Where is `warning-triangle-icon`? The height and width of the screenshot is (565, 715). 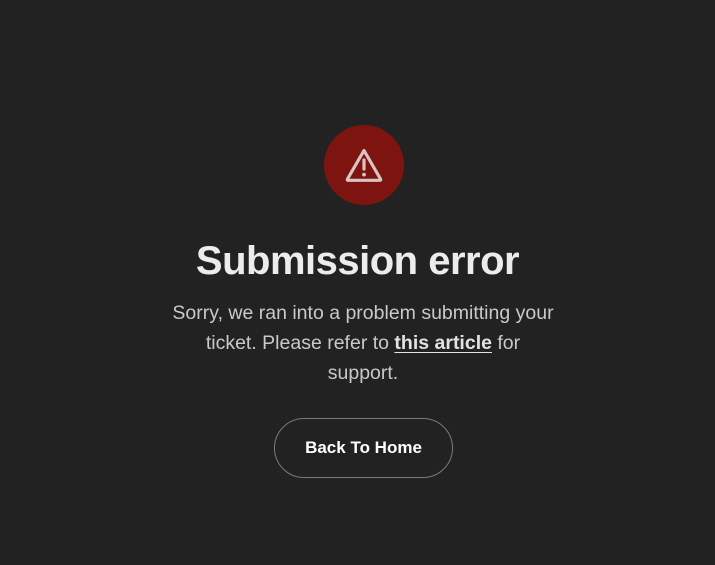 warning-triangle-icon is located at coordinates (364, 165).